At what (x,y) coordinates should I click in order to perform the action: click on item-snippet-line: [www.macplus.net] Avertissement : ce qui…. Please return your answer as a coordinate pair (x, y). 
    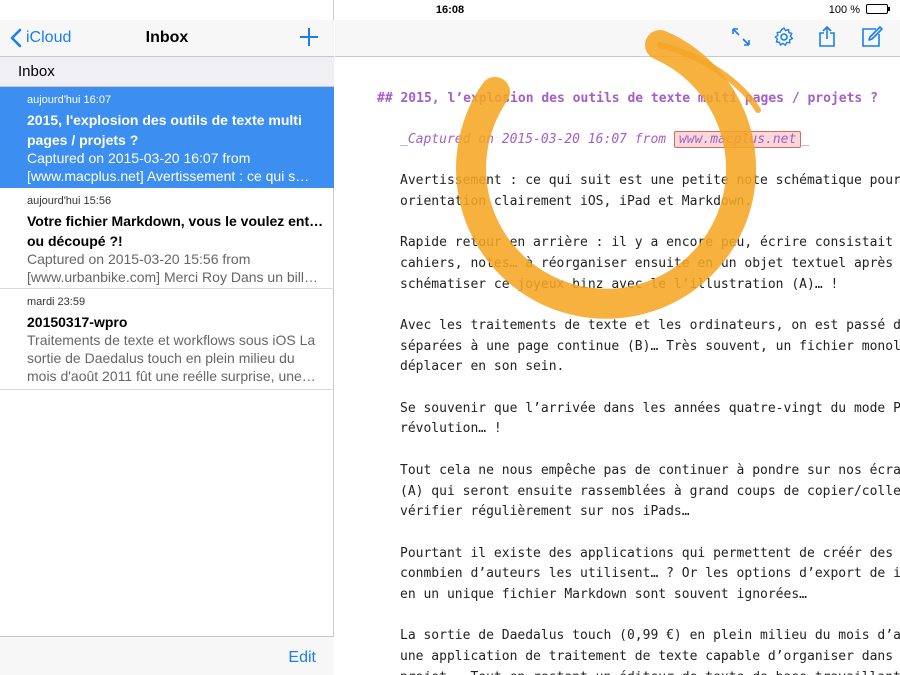
    Looking at the image, I should click on (168, 176).